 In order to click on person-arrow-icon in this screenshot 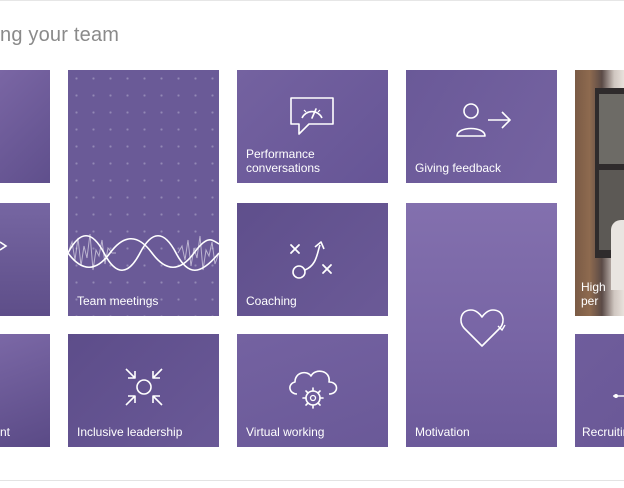, I will do `click(483, 120)`.